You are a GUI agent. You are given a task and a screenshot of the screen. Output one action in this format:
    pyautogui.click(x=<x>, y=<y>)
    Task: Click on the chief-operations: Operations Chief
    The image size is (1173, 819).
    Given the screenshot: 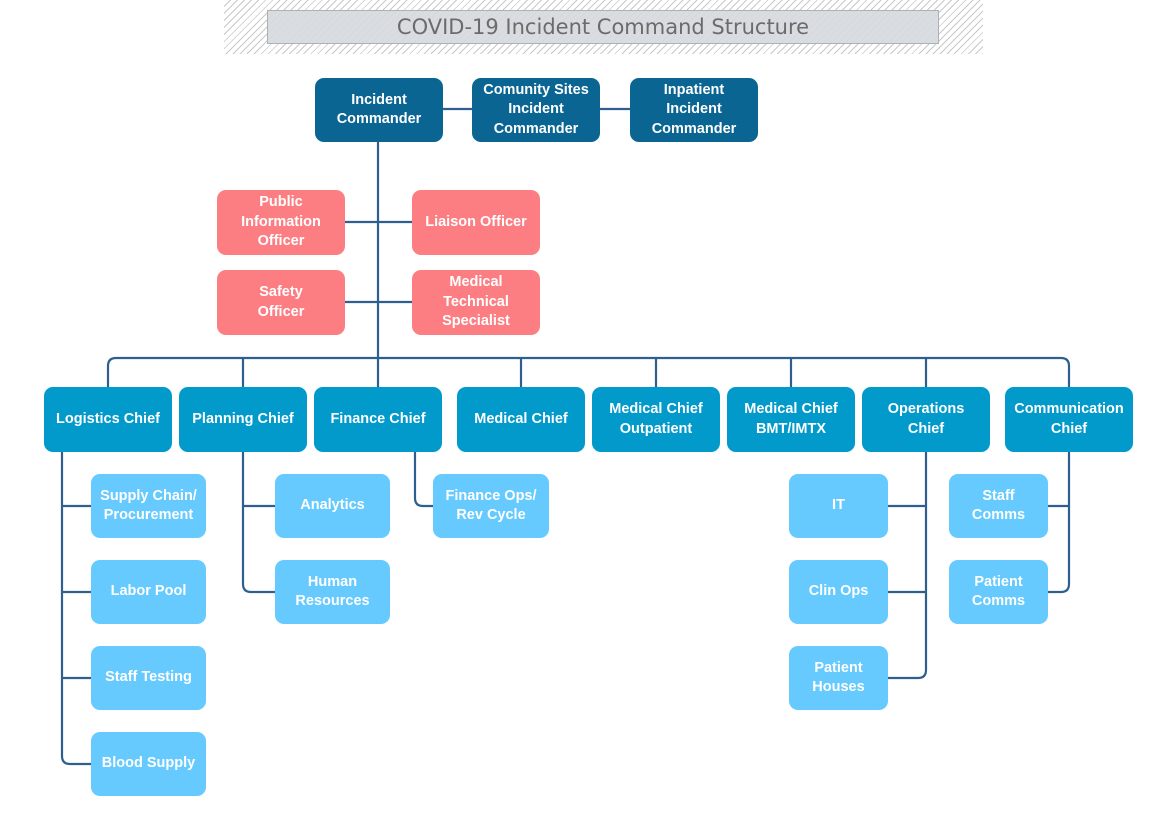 What is the action you would take?
    pyautogui.click(x=926, y=419)
    